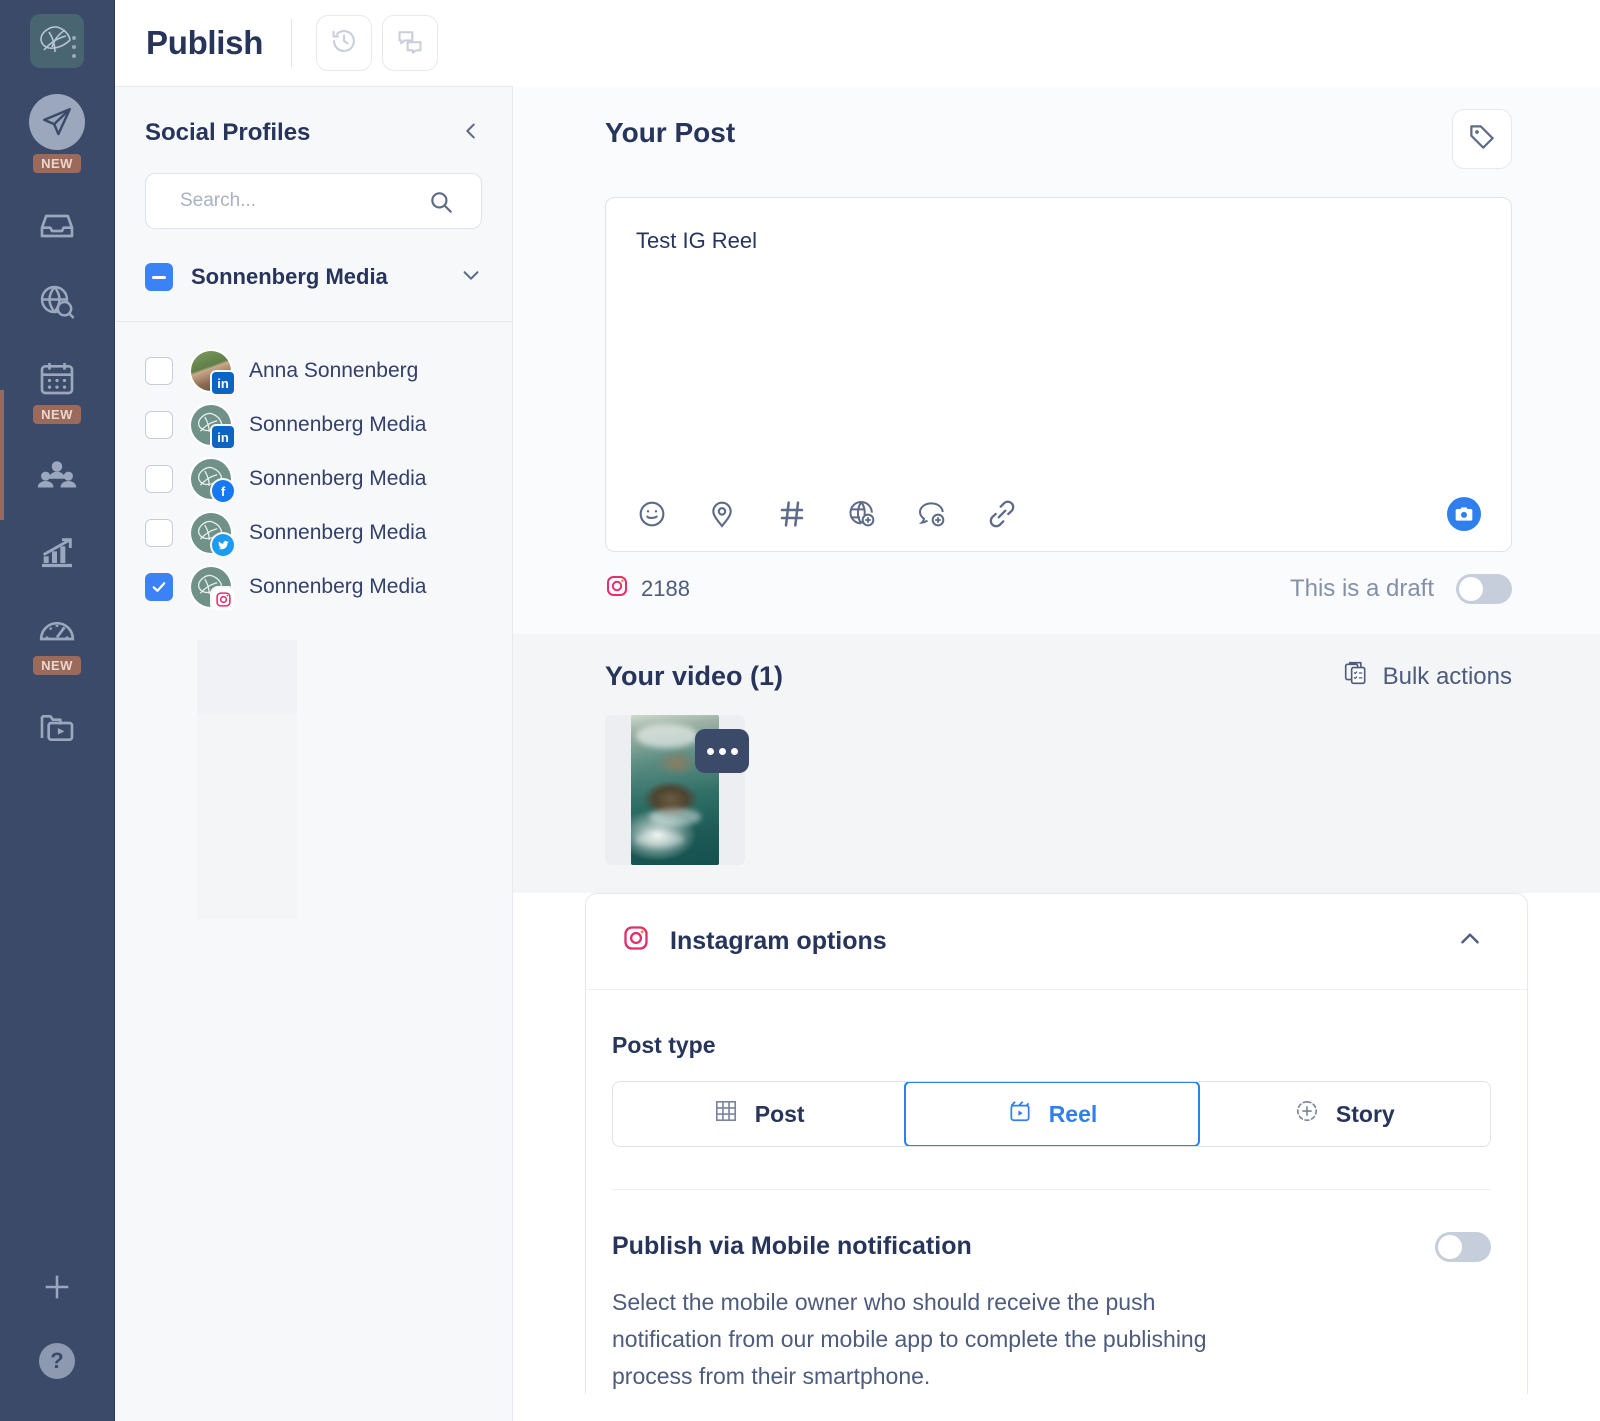  I want to click on post-type-segmented-control: Post Reel Story, so click(1051, 1114).